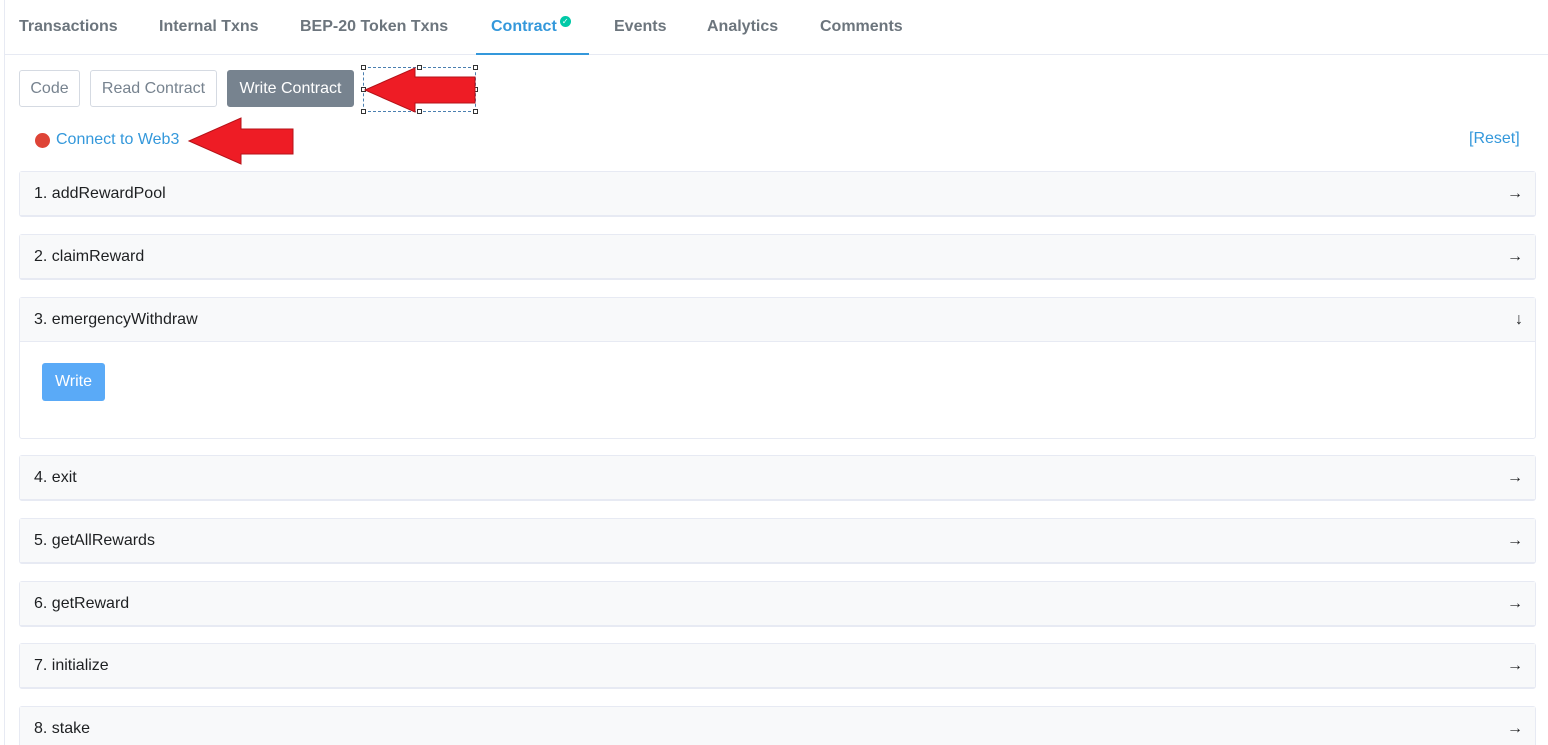  What do you see at coordinates (640, 27) in the screenshot?
I see `tab-events: Events` at bounding box center [640, 27].